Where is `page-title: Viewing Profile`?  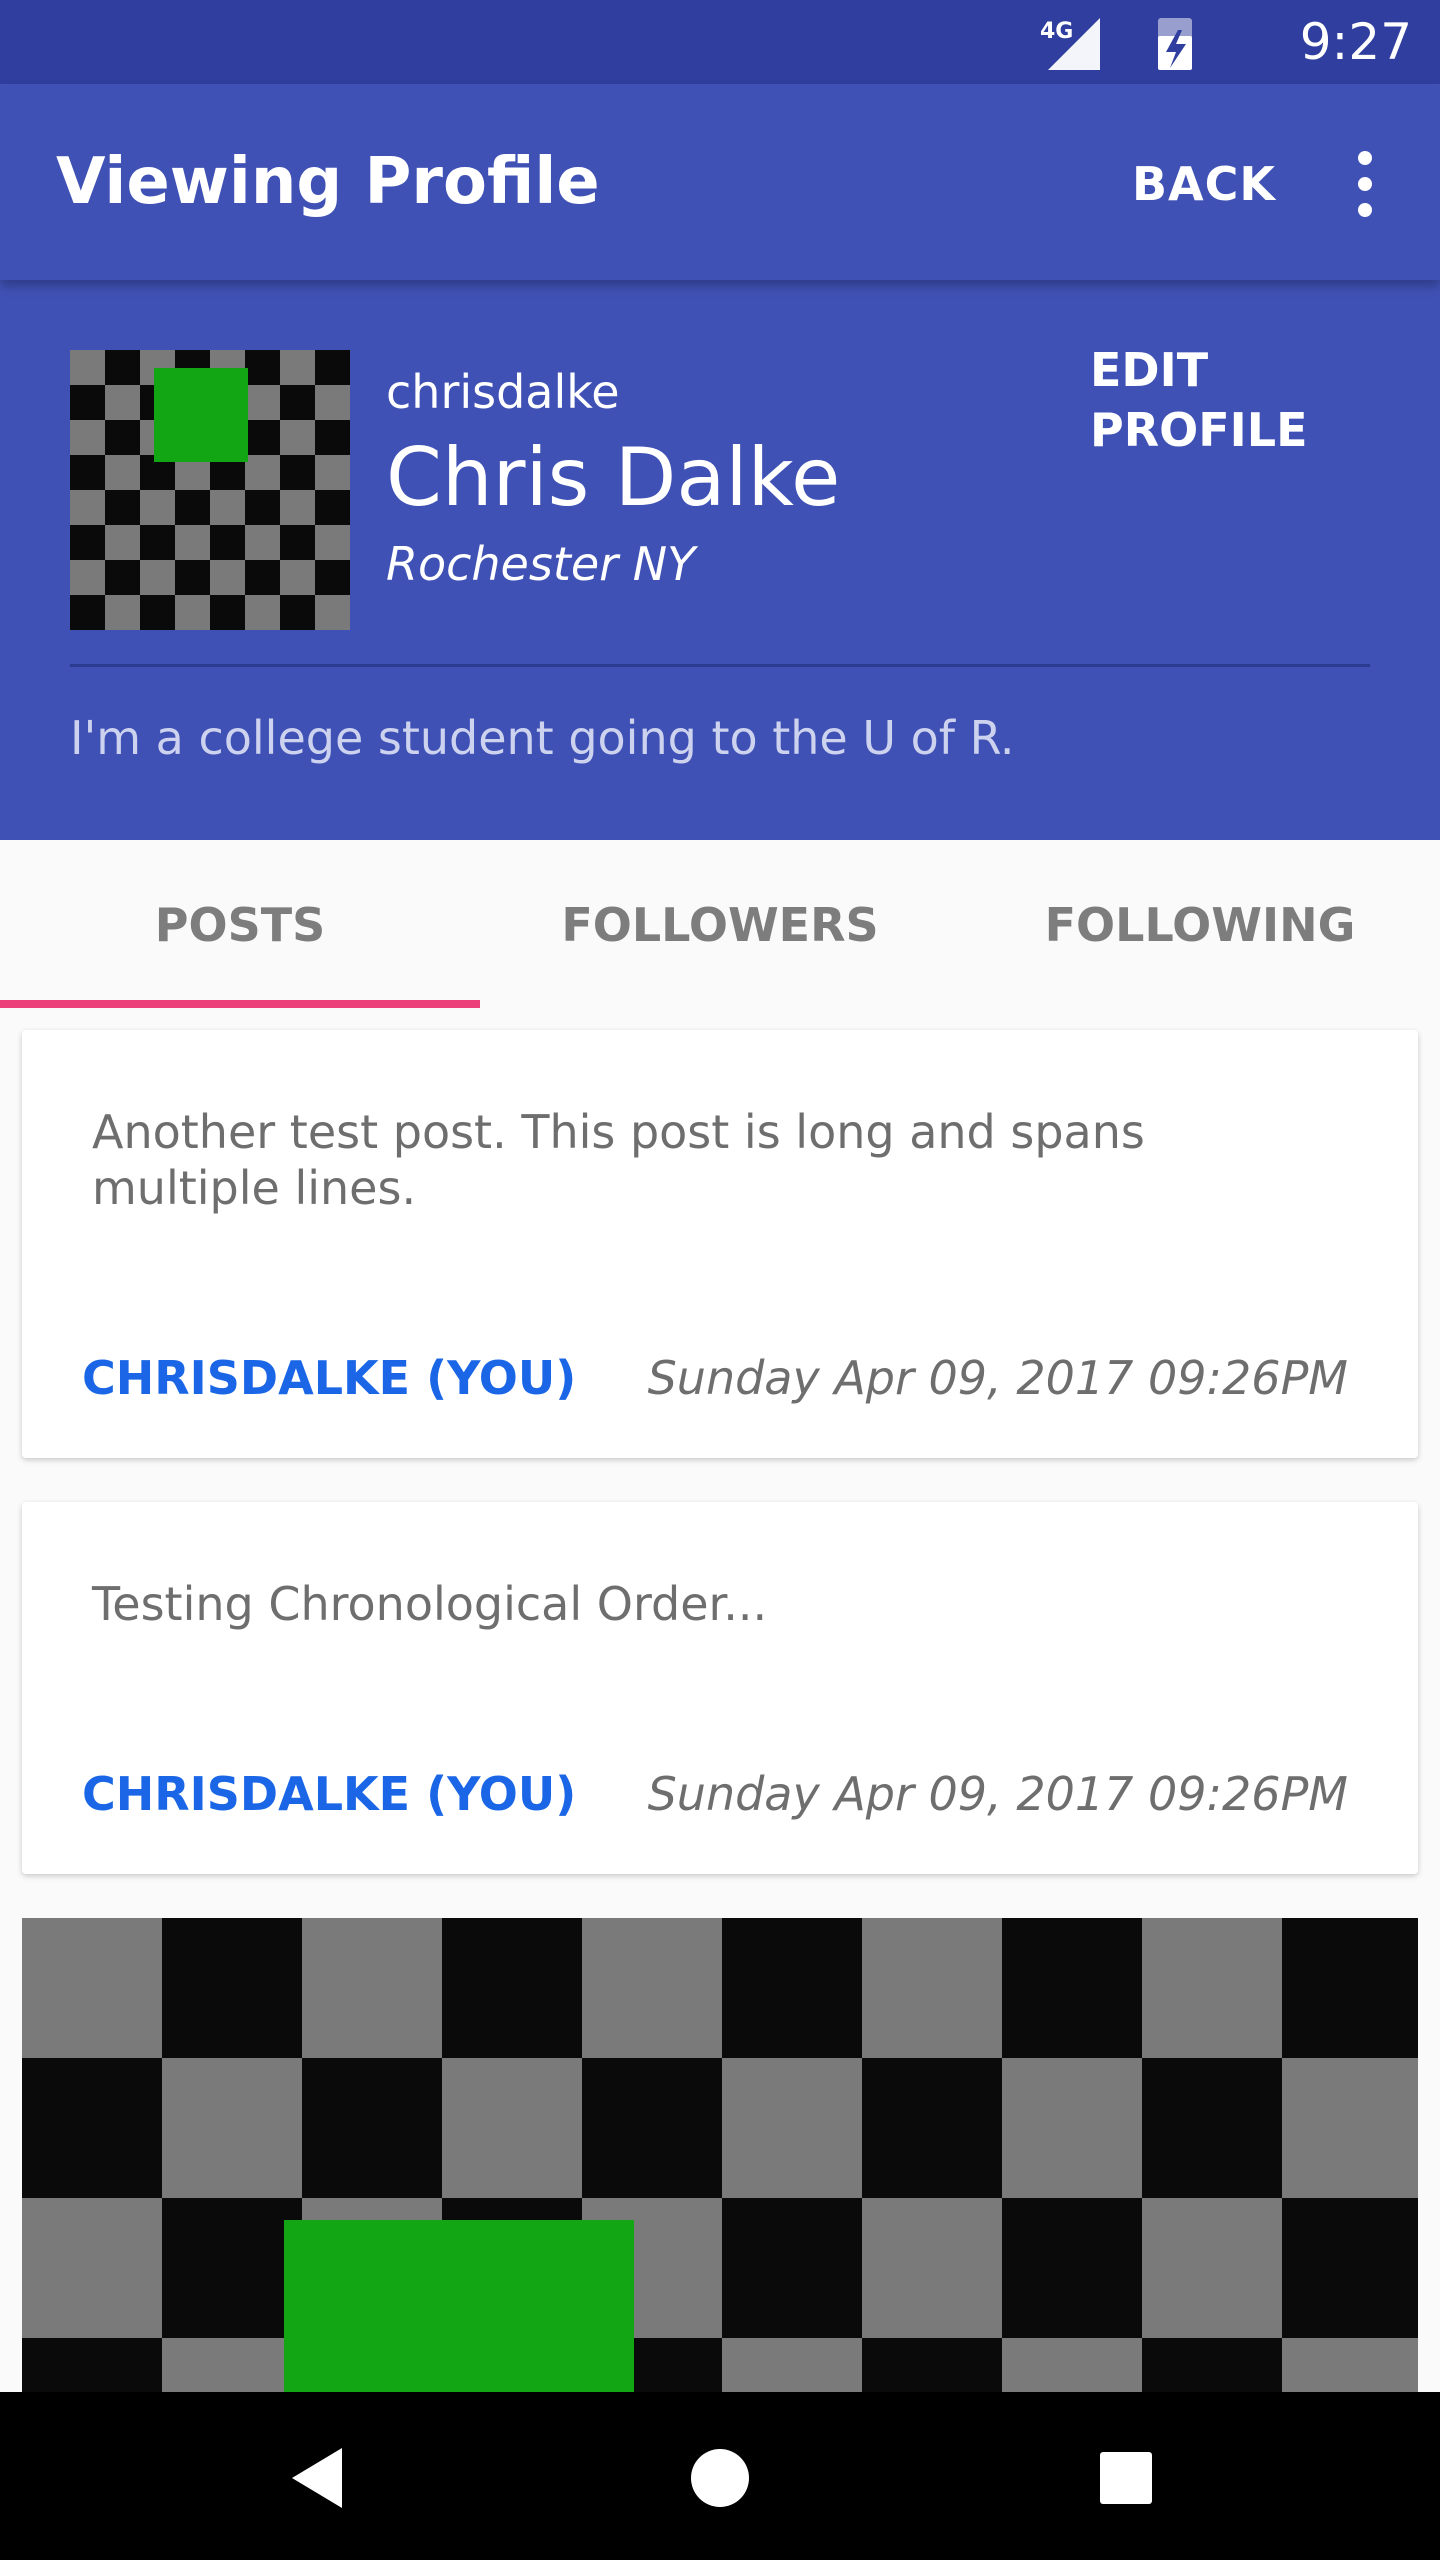 page-title: Viewing Profile is located at coordinates (328, 182).